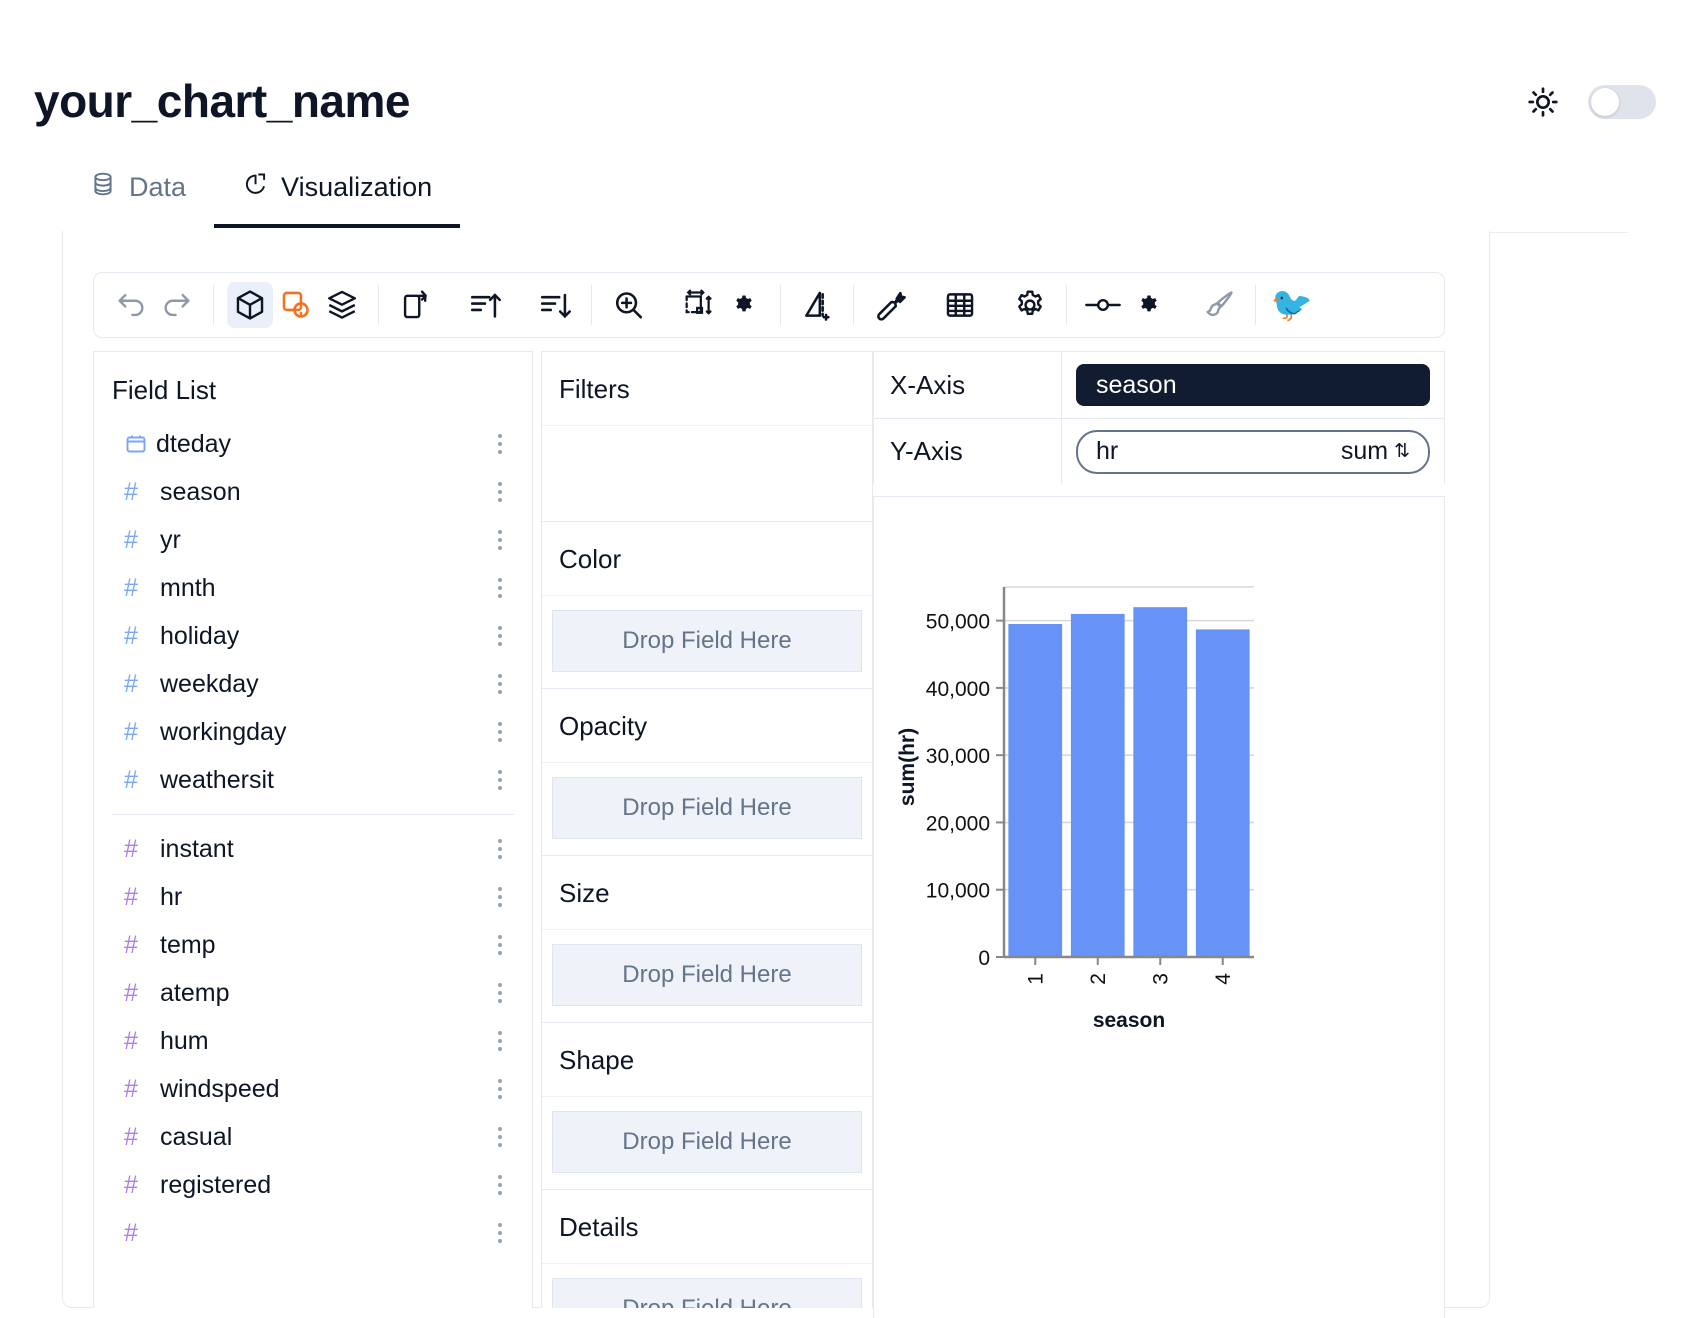  What do you see at coordinates (1622, 102) in the screenshot?
I see `theme-toggle` at bounding box center [1622, 102].